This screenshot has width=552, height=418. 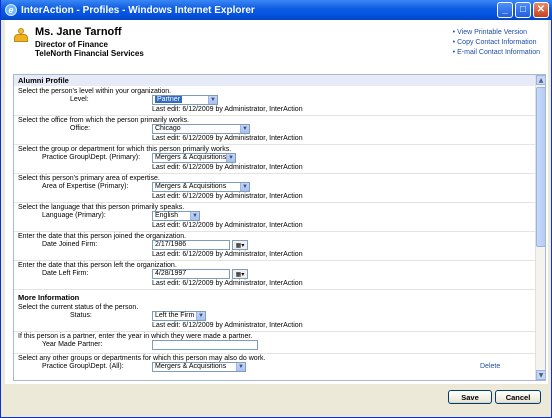 I want to click on year-partner-input, so click(x=205, y=345).